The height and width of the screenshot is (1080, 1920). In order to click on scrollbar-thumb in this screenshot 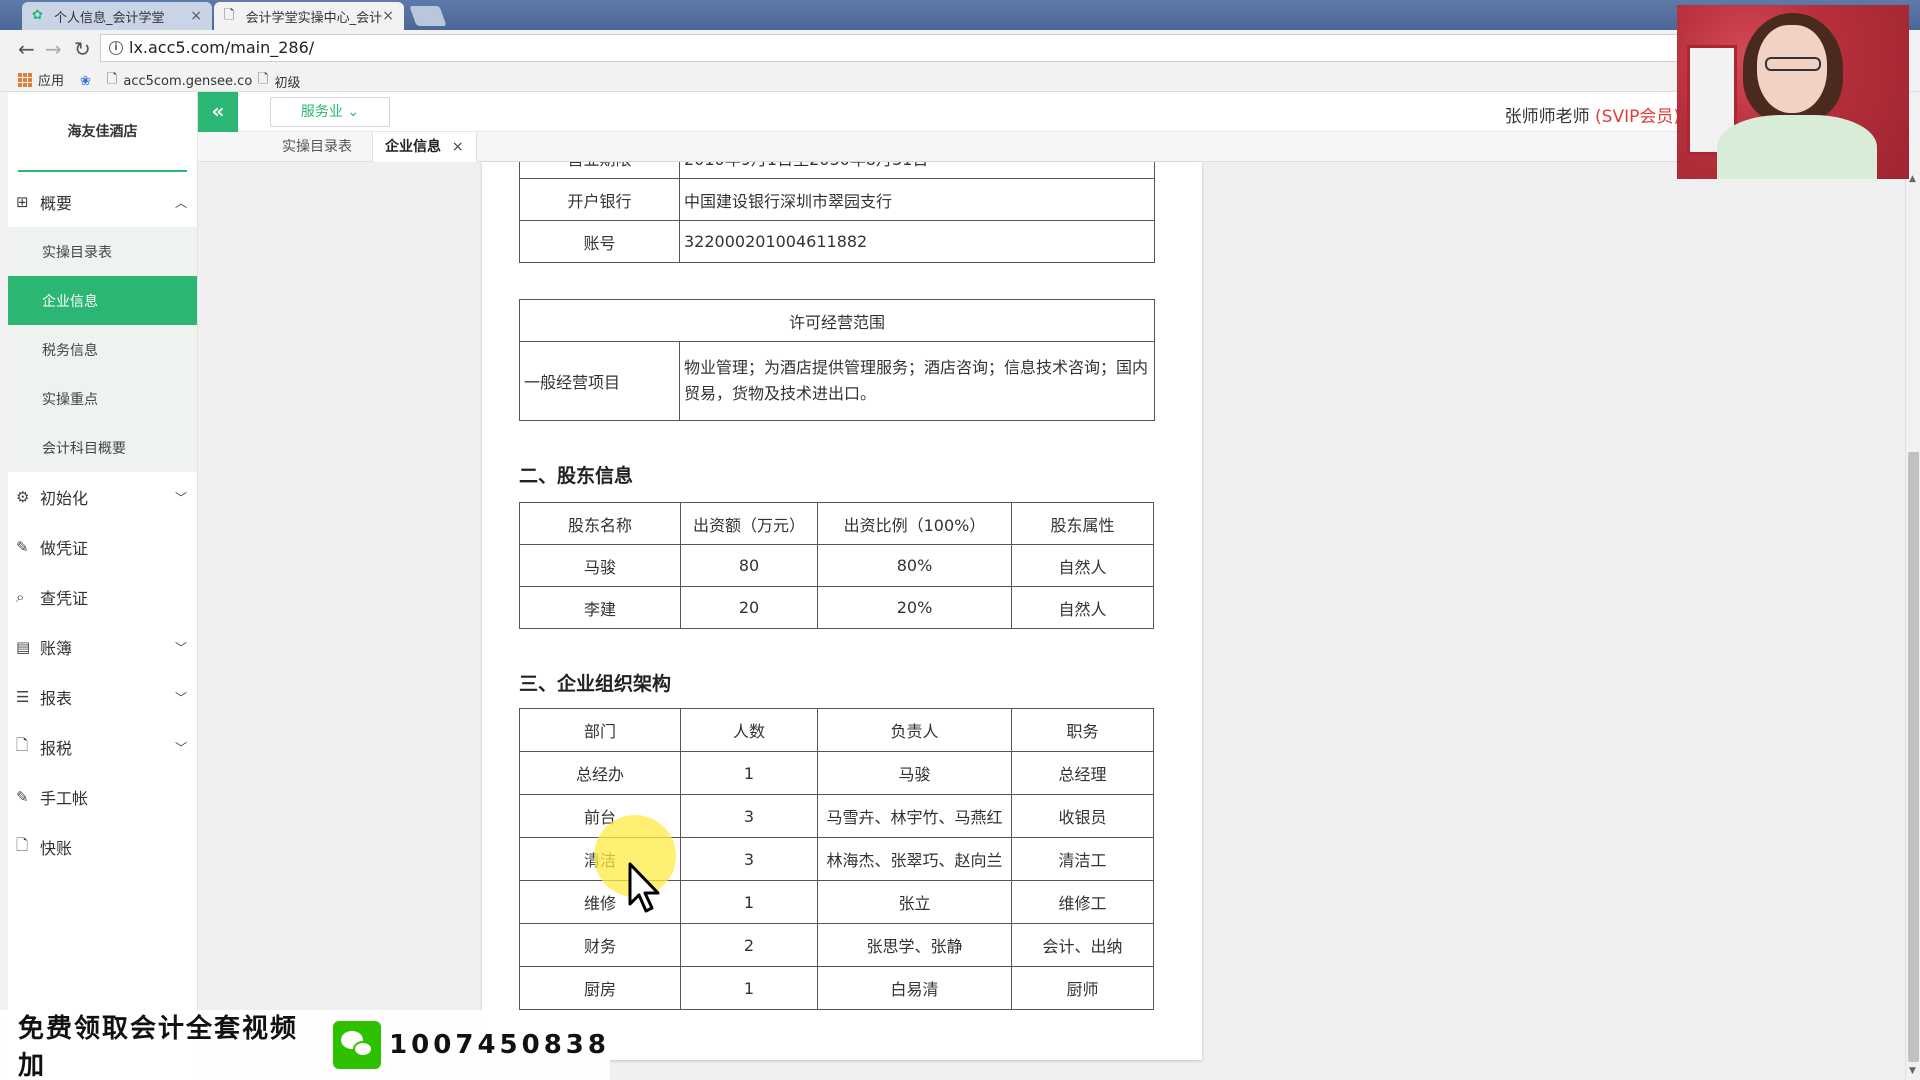, I will do `click(1913, 757)`.